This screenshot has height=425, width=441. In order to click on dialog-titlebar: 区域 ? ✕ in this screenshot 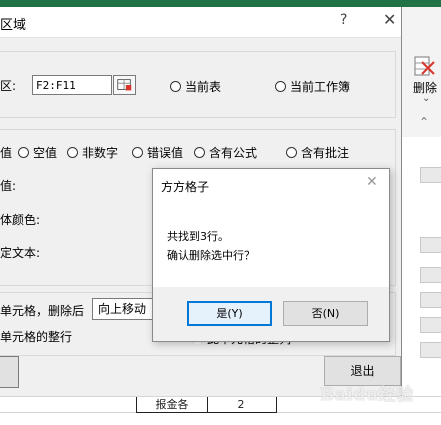, I will do `click(200, 22)`.